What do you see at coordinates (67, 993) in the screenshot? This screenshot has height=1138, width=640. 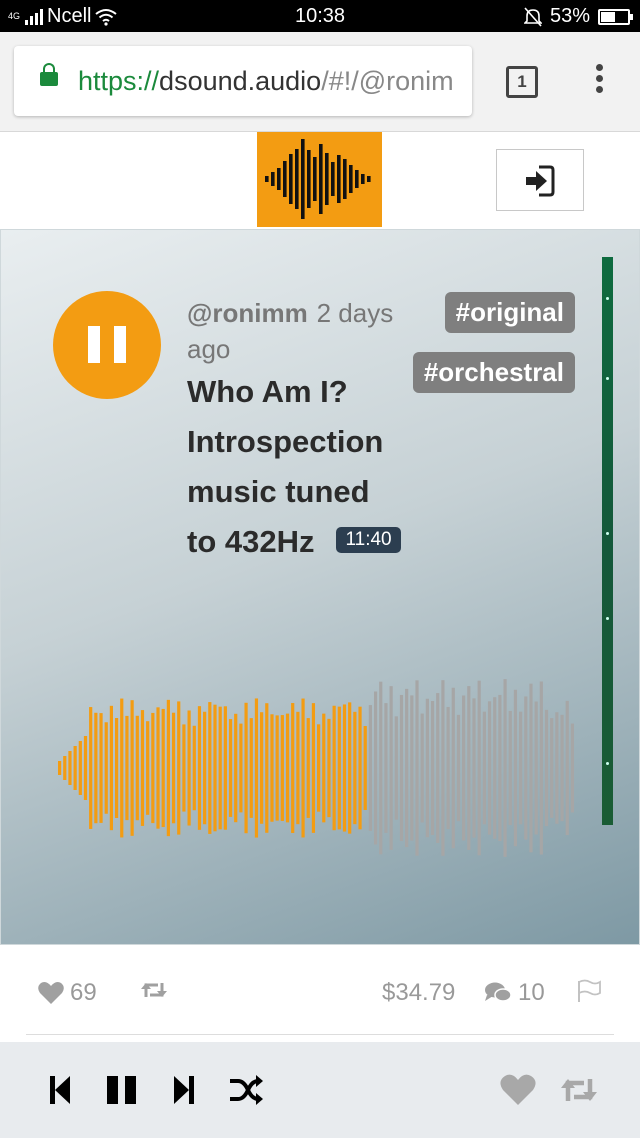 I see `like-button: 69` at bounding box center [67, 993].